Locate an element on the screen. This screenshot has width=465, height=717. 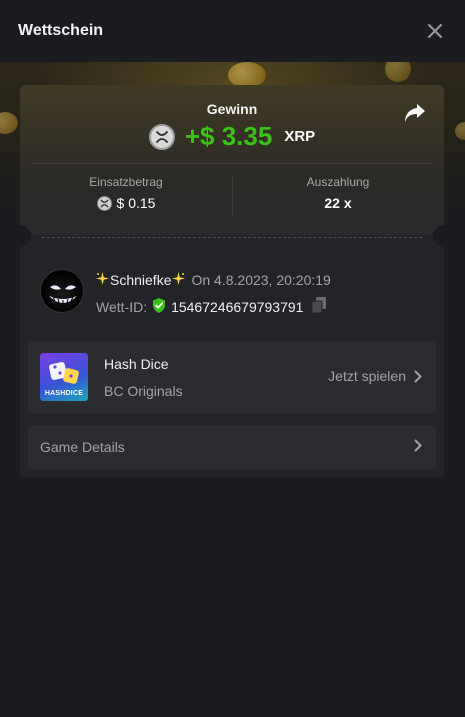
payout-column: Auszahlung 22 x is located at coordinates (338, 193).